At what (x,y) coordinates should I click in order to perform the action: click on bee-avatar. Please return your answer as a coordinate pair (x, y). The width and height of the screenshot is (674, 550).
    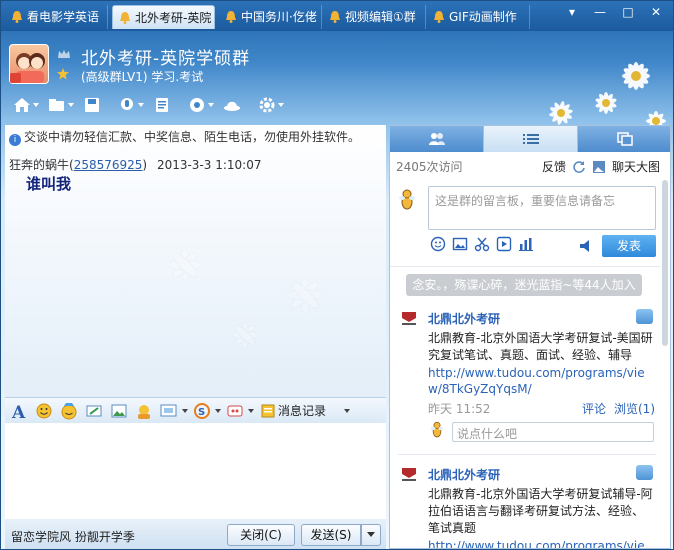
    Looking at the image, I should click on (407, 199).